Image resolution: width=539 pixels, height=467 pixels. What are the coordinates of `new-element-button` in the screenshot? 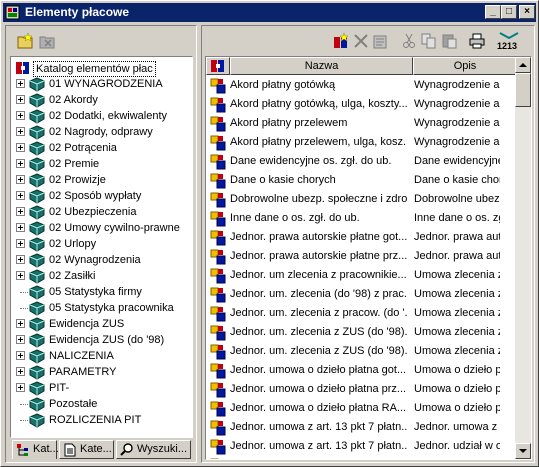 It's located at (341, 41).